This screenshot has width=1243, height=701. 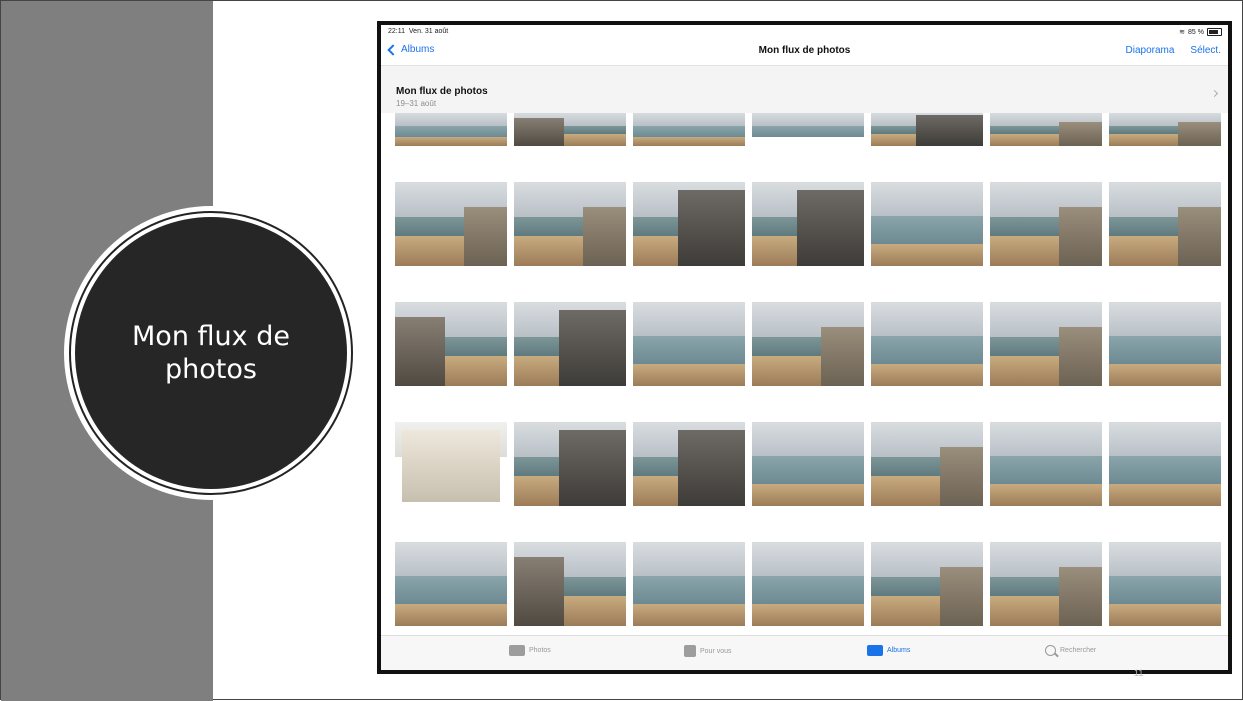 I want to click on albums-icon, so click(x=875, y=650).